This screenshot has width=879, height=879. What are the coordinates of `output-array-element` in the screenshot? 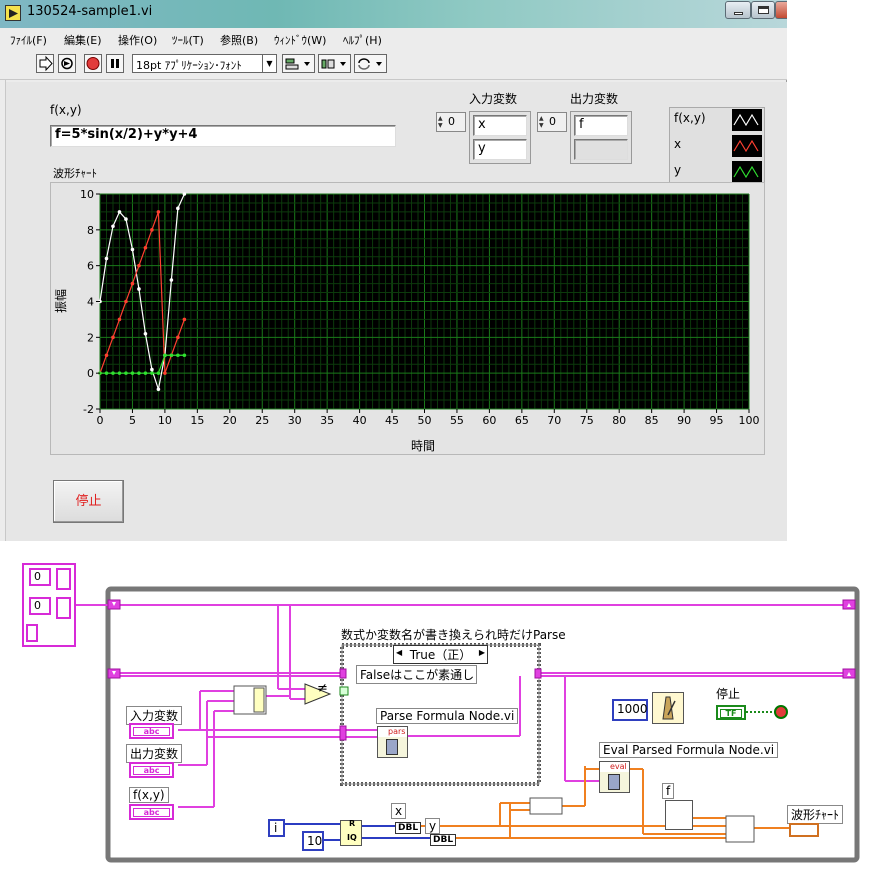 It's located at (63, 608).